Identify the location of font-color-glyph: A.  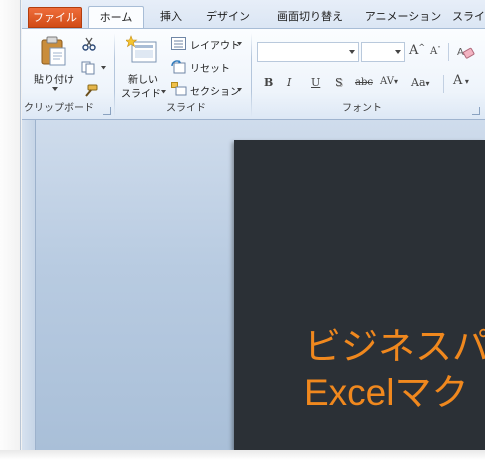
(458, 80).